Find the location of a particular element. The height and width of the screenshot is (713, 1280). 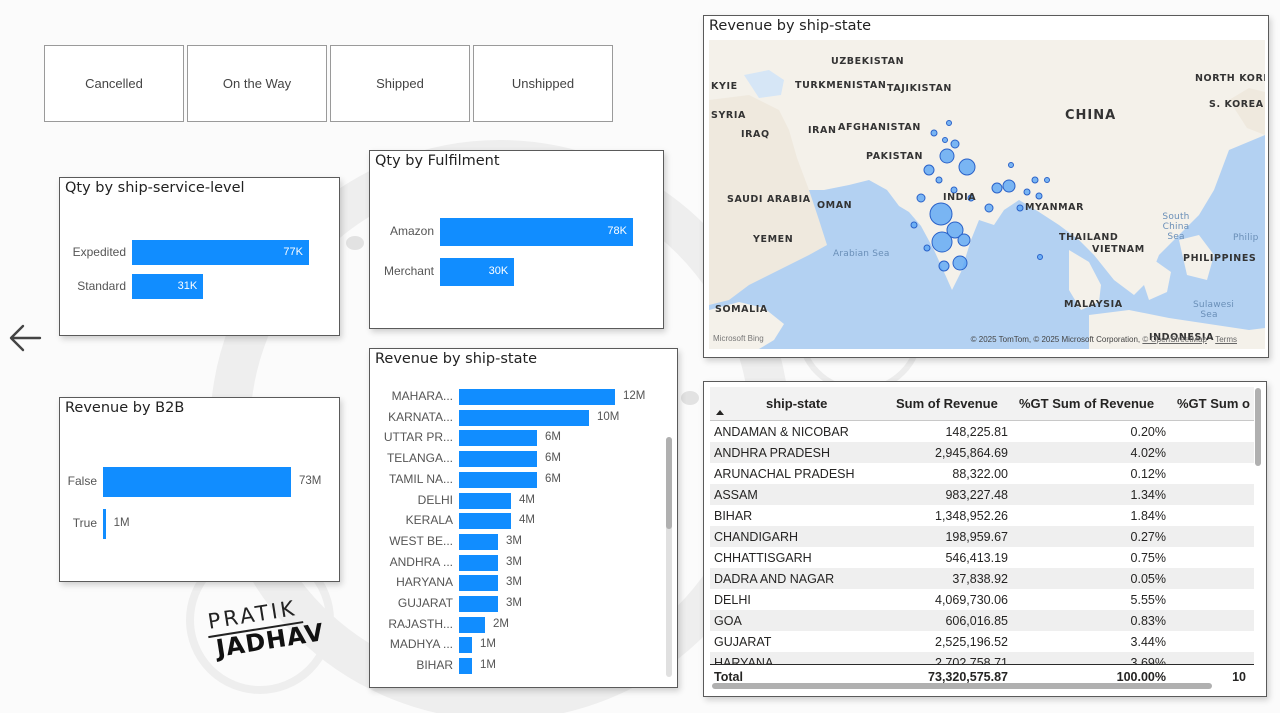

table-row: ARUNACHAL PRADESH 88,322.00 0.12% is located at coordinates (982, 473).